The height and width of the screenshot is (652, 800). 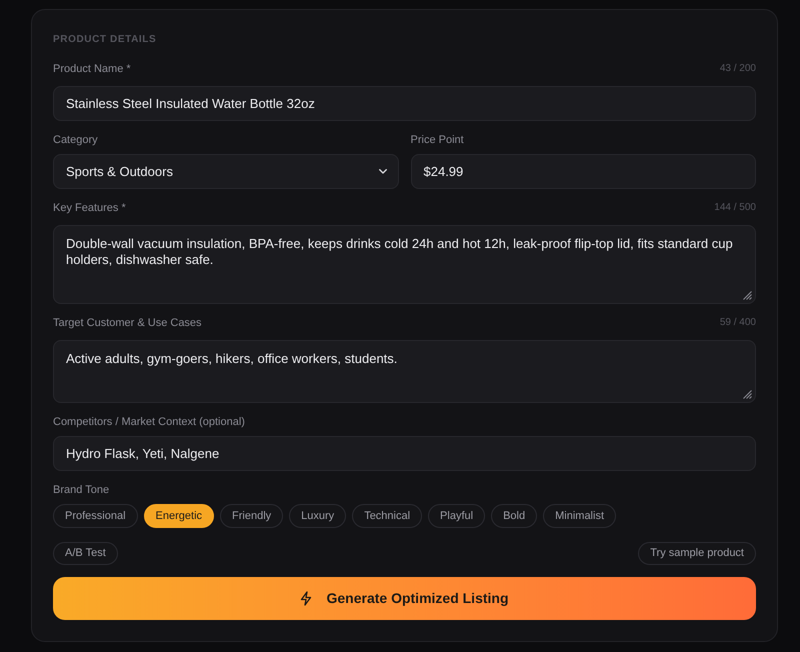 What do you see at coordinates (735, 208) in the screenshot?
I see `character-counter: 144 / 500` at bounding box center [735, 208].